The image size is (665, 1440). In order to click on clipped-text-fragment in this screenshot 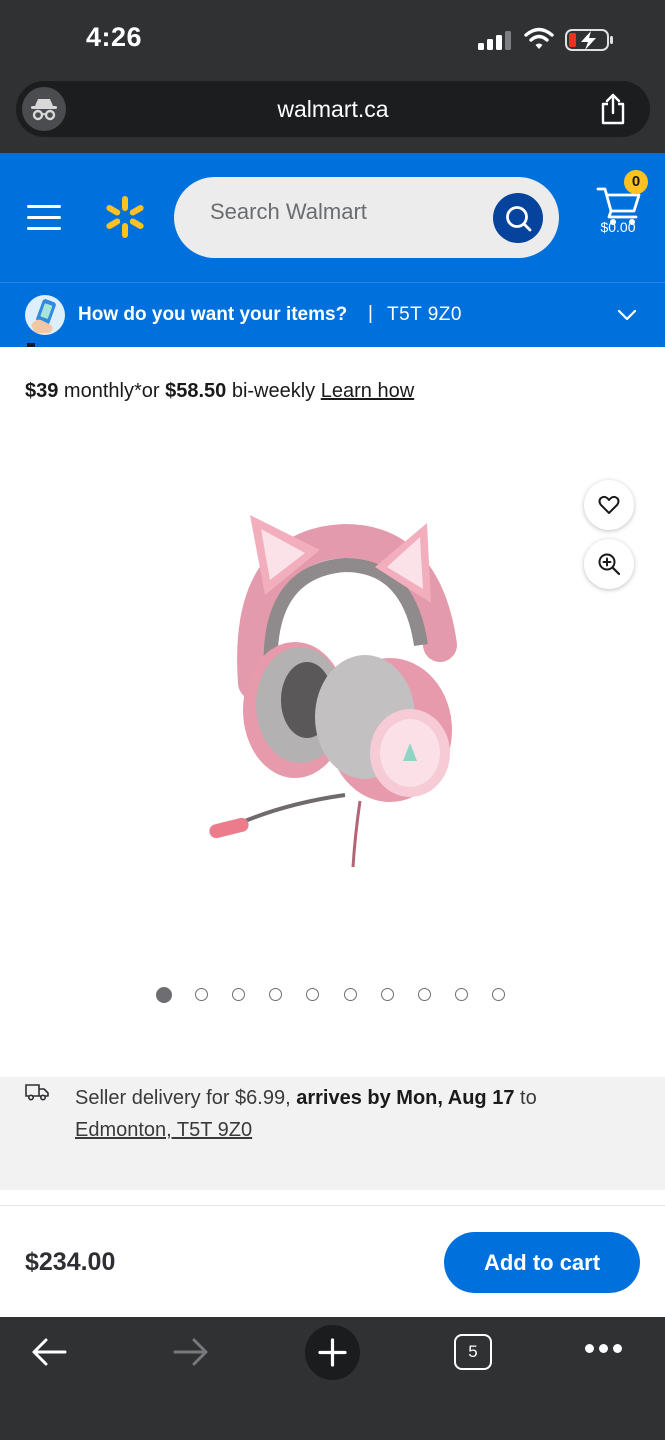, I will do `click(31, 345)`.